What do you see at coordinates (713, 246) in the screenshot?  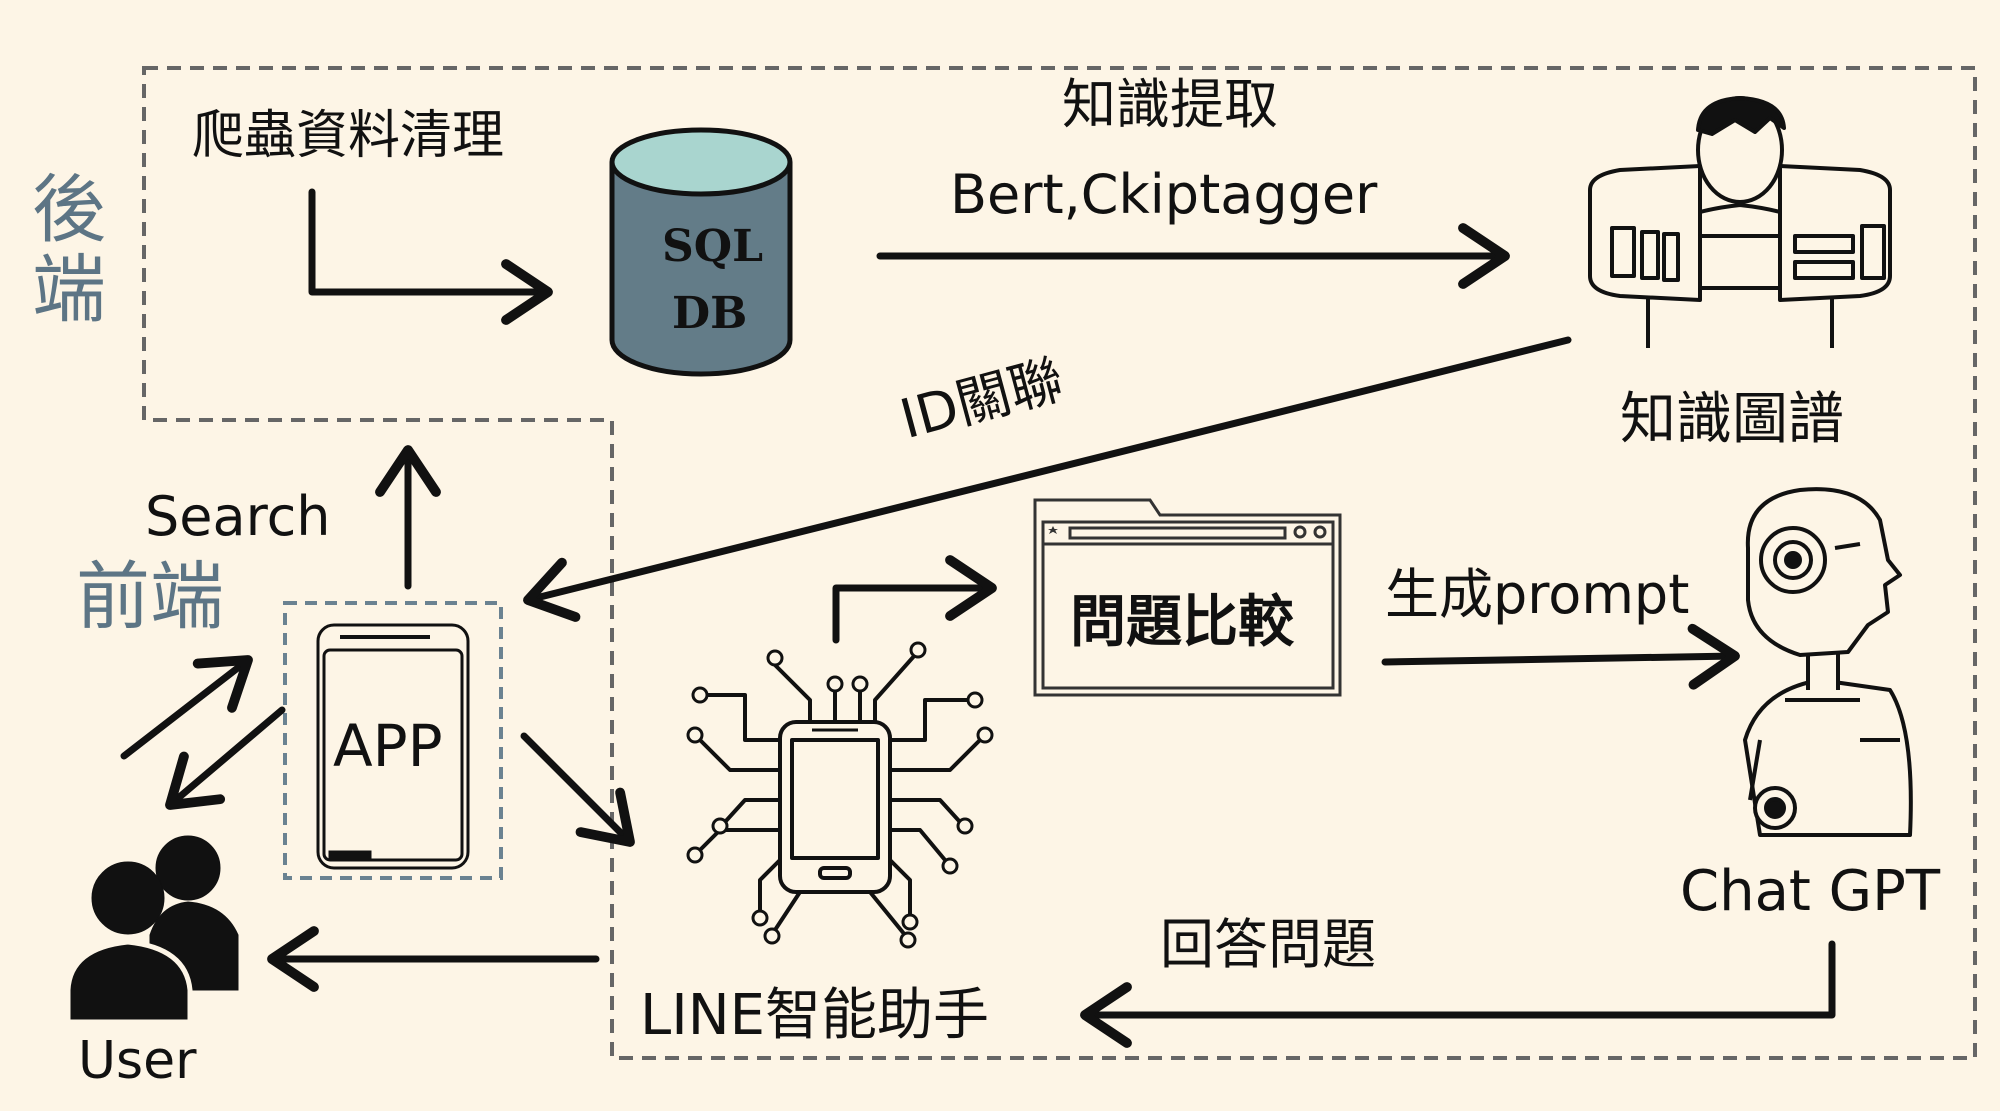 I see `db-label-line1: SQL` at bounding box center [713, 246].